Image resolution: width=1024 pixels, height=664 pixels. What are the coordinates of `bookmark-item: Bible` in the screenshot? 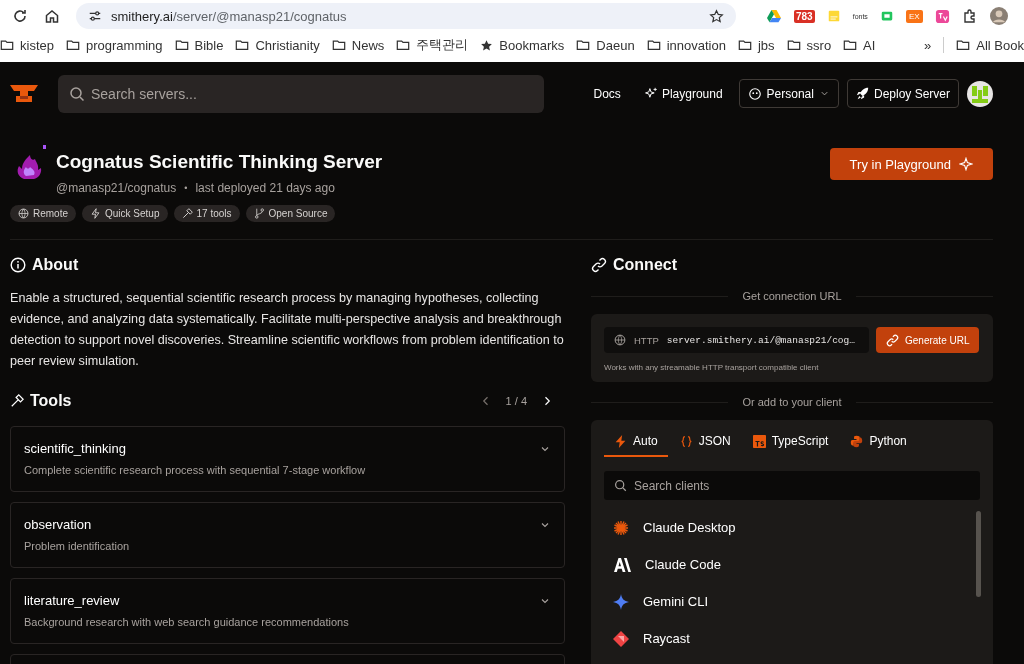 It's located at (199, 45).